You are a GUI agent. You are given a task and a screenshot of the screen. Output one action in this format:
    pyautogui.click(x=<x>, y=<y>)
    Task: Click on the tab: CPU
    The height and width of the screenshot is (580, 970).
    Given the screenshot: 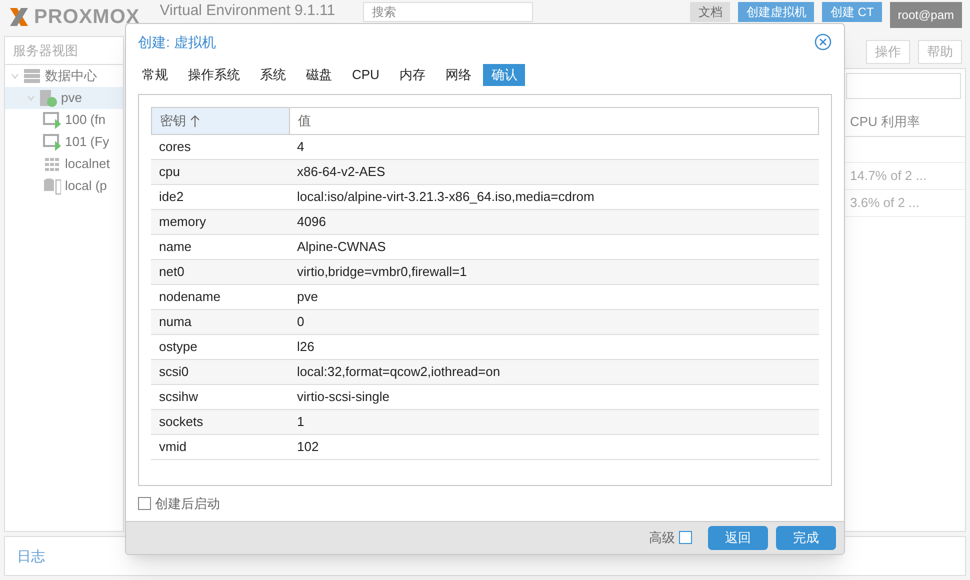 What is the action you would take?
    pyautogui.click(x=366, y=75)
    